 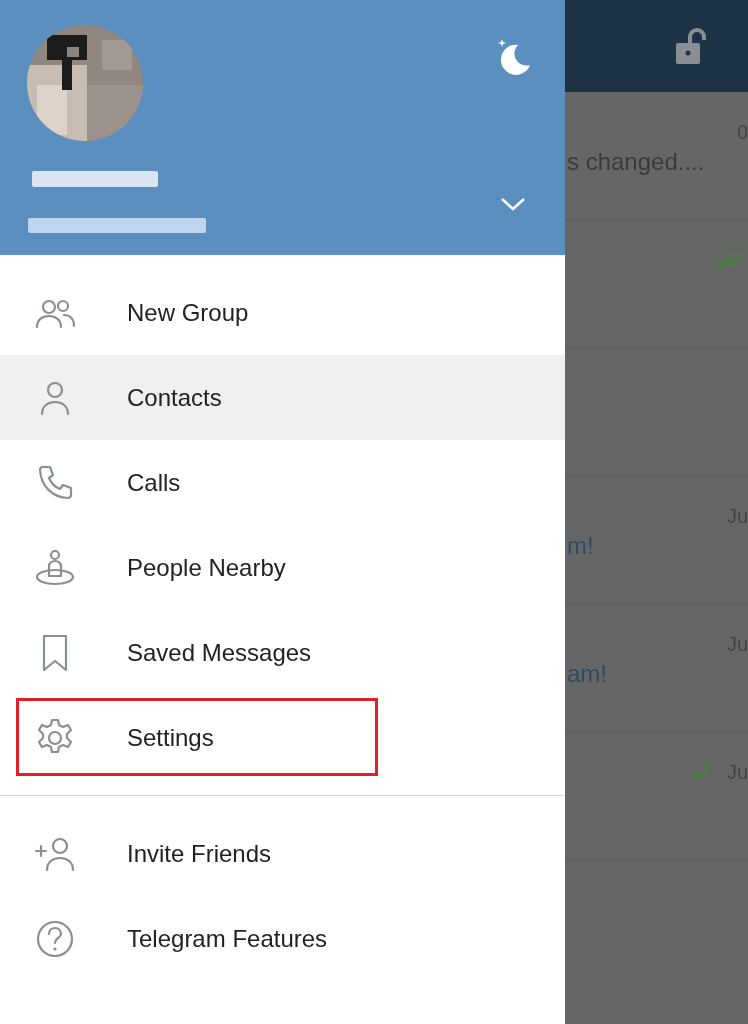 What do you see at coordinates (587, 674) in the screenshot?
I see `chat-preview: am!` at bounding box center [587, 674].